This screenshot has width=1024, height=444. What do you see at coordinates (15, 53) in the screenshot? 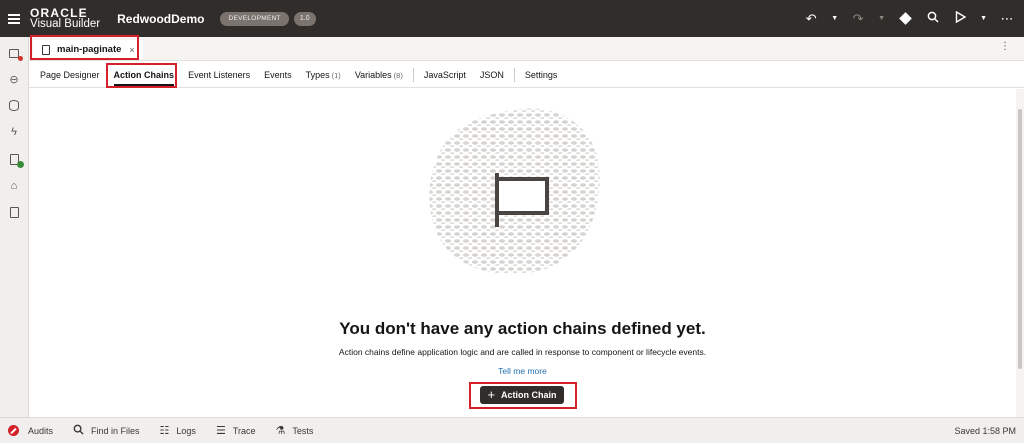
I see `web-apps-icon` at bounding box center [15, 53].